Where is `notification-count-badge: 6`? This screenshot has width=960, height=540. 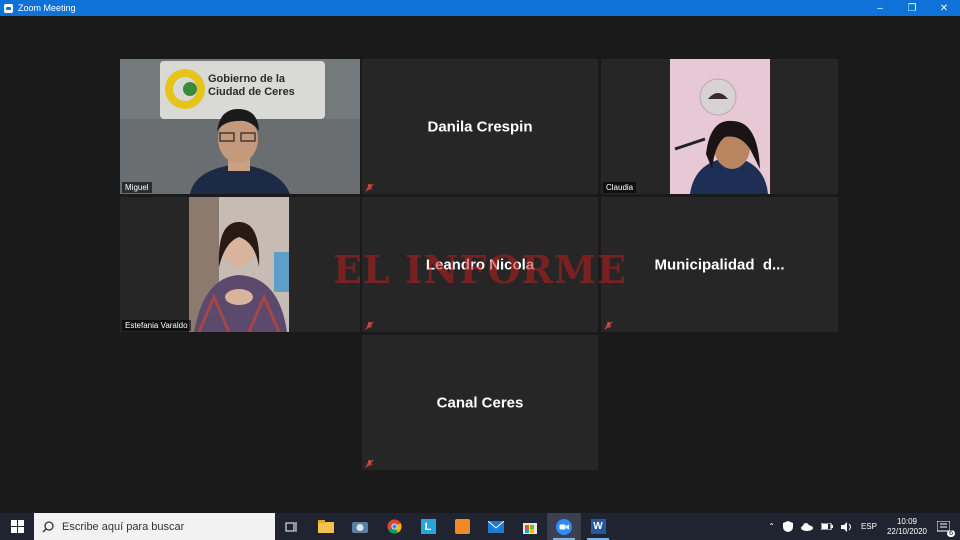
notification-count-badge: 6 is located at coordinates (951, 533).